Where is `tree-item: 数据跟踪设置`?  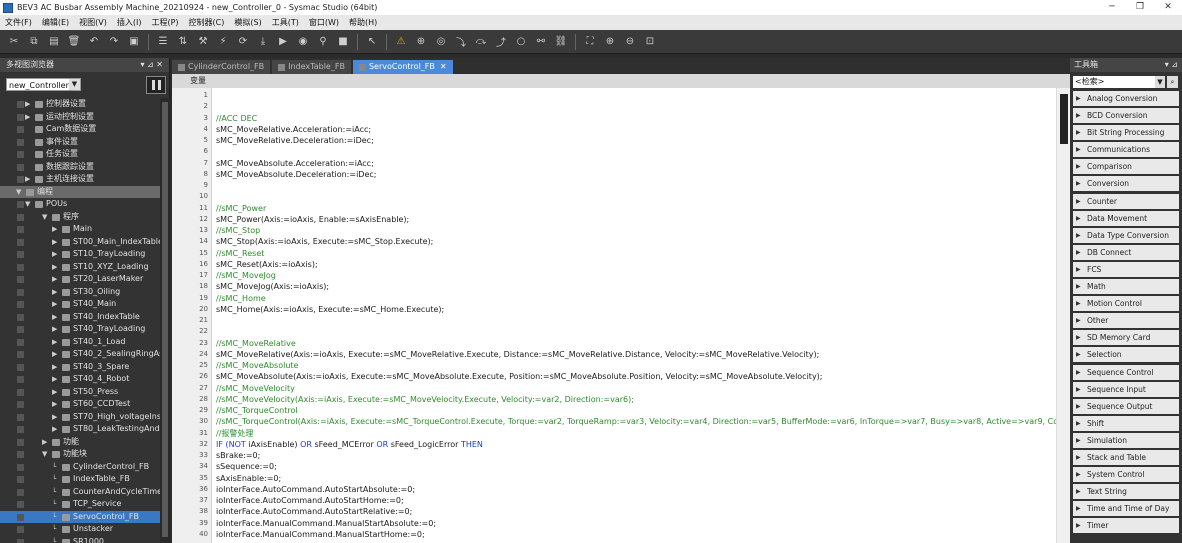 tree-item: 数据跟踪设置 is located at coordinates (80, 167).